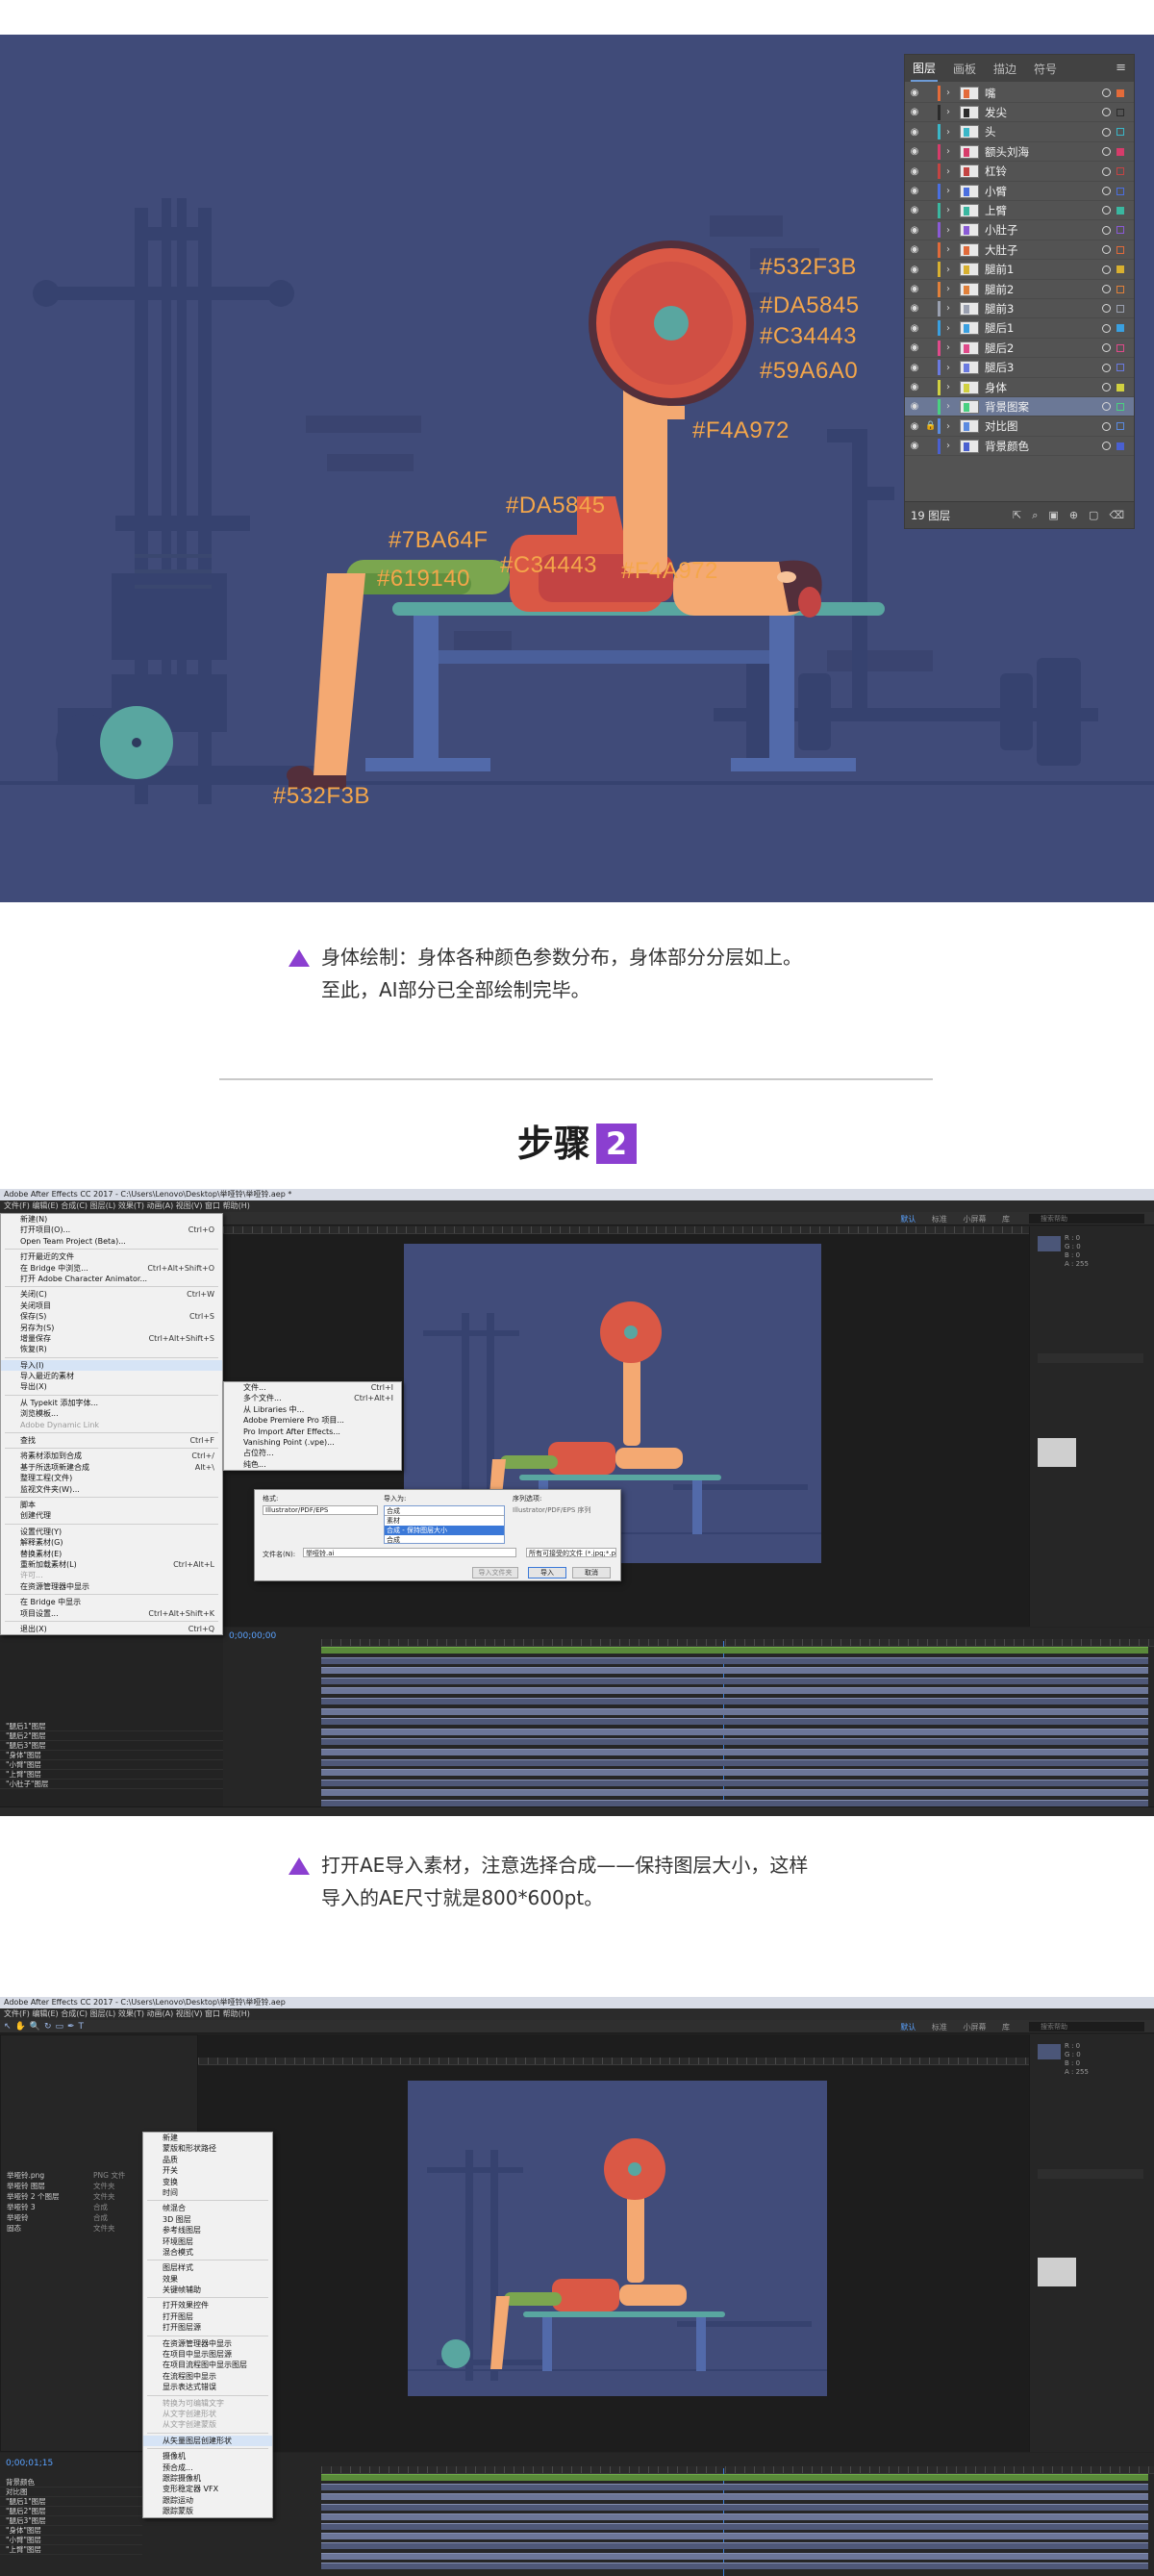  I want to click on clipping-mask-icon: ▣, so click(1053, 515).